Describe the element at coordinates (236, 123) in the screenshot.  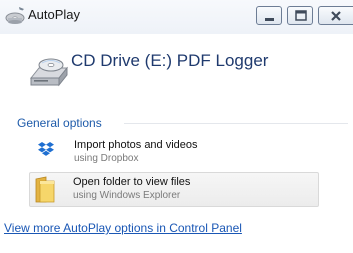
I see `section-divider` at that location.